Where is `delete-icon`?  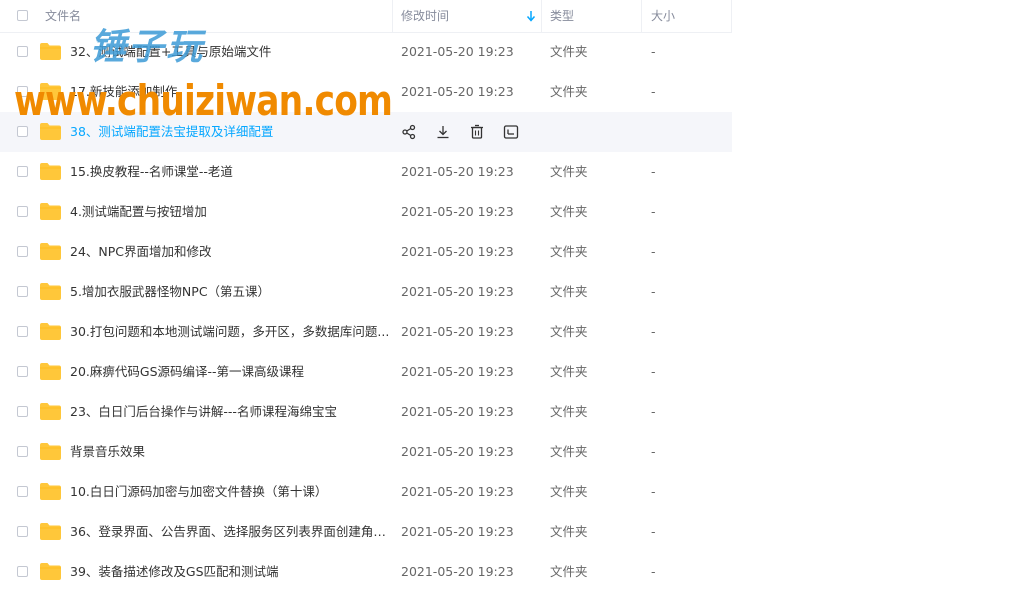 delete-icon is located at coordinates (477, 132).